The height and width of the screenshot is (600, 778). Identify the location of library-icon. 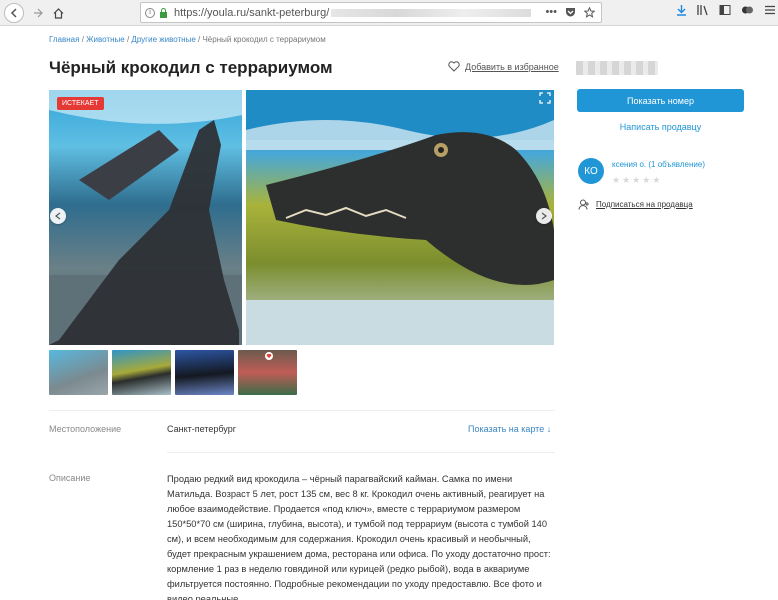
(703, 10).